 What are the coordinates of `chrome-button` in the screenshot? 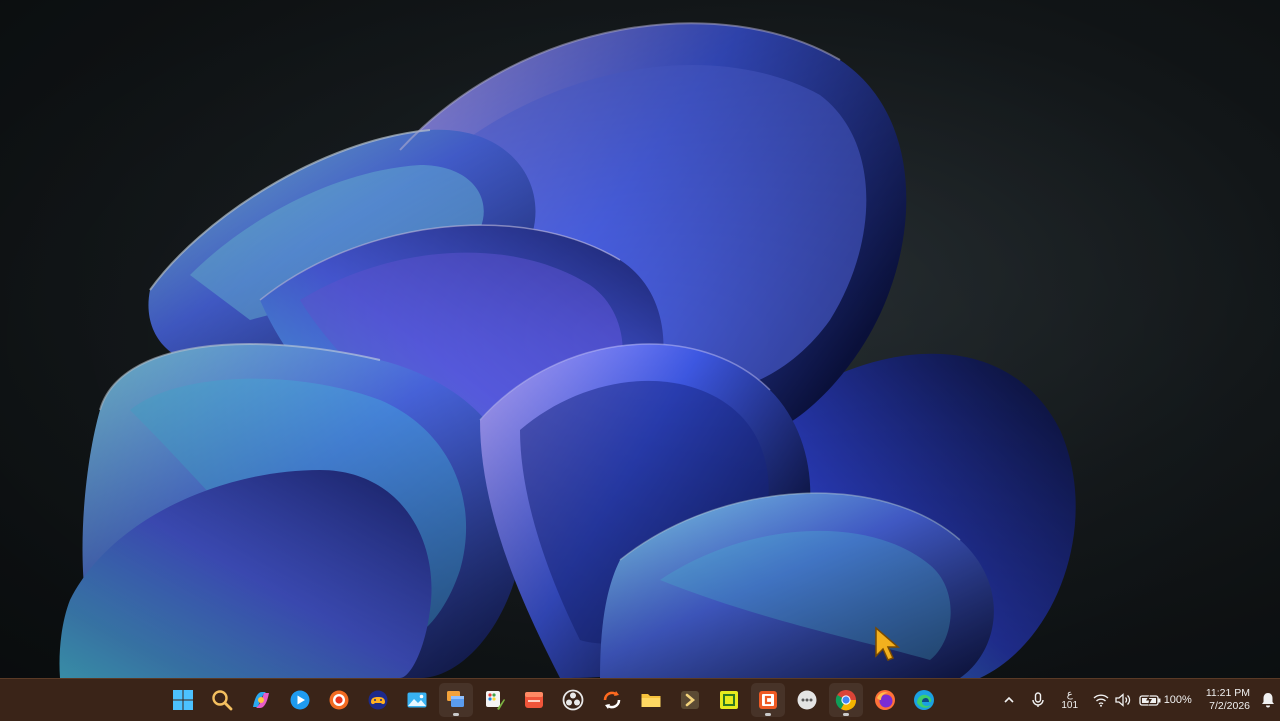 It's located at (846, 700).